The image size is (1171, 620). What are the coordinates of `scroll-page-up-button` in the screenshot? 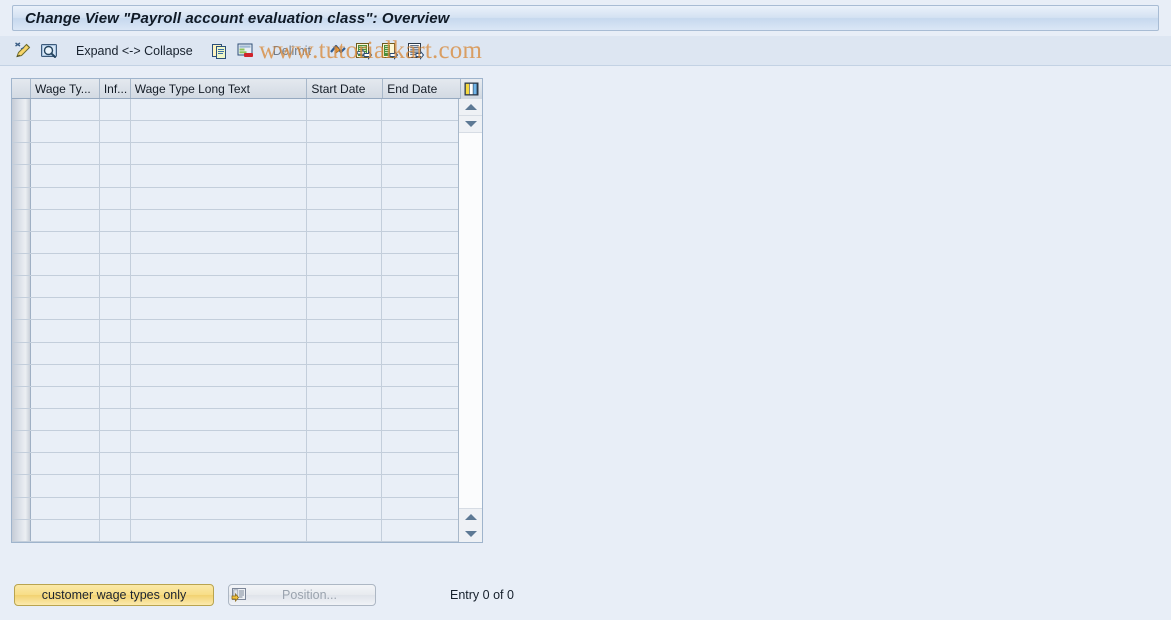 It's located at (470, 107).